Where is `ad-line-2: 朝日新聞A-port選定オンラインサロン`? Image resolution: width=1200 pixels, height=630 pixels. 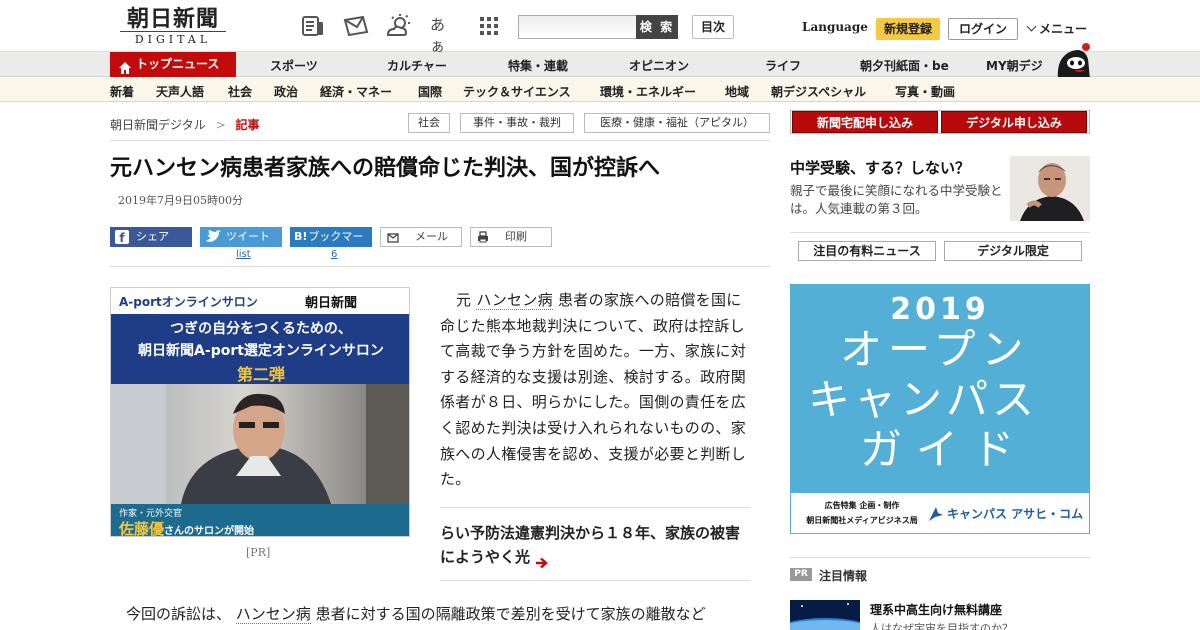 ad-line-2: 朝日新聞A-port選定オンラインサロン is located at coordinates (261, 351).